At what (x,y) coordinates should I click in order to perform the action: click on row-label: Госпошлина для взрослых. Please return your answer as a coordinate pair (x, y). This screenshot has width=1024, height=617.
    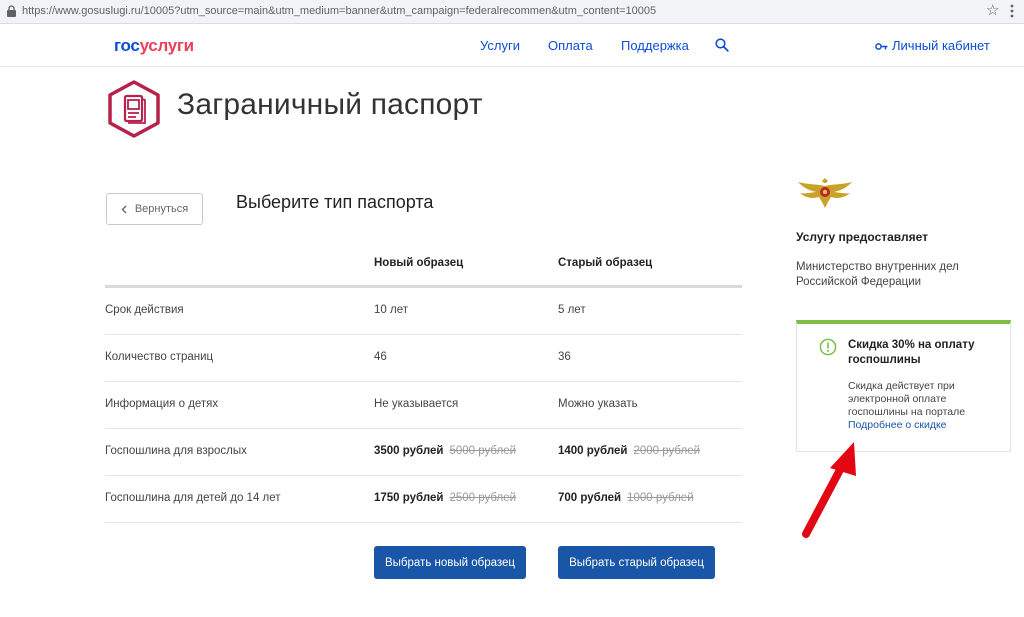
    Looking at the image, I should click on (176, 451).